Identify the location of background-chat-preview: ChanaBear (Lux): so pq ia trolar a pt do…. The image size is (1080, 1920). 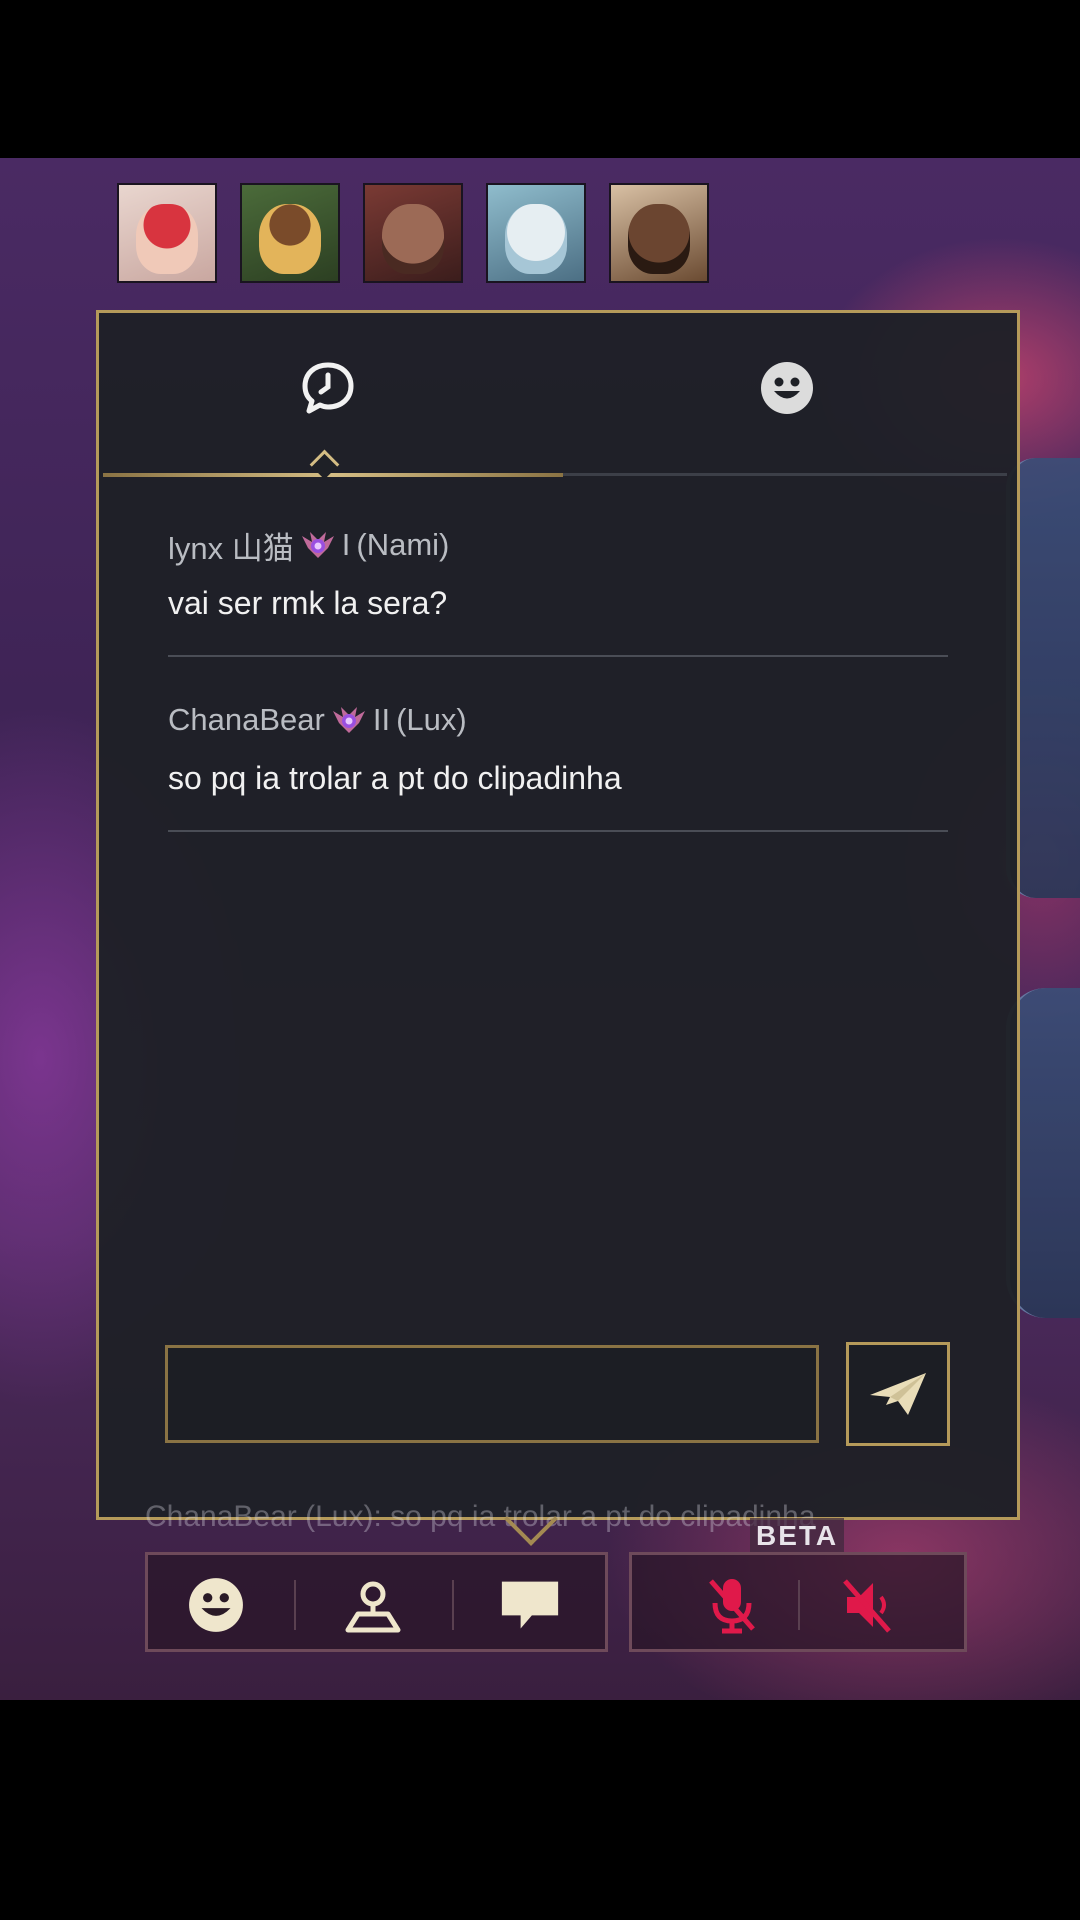
(480, 1516).